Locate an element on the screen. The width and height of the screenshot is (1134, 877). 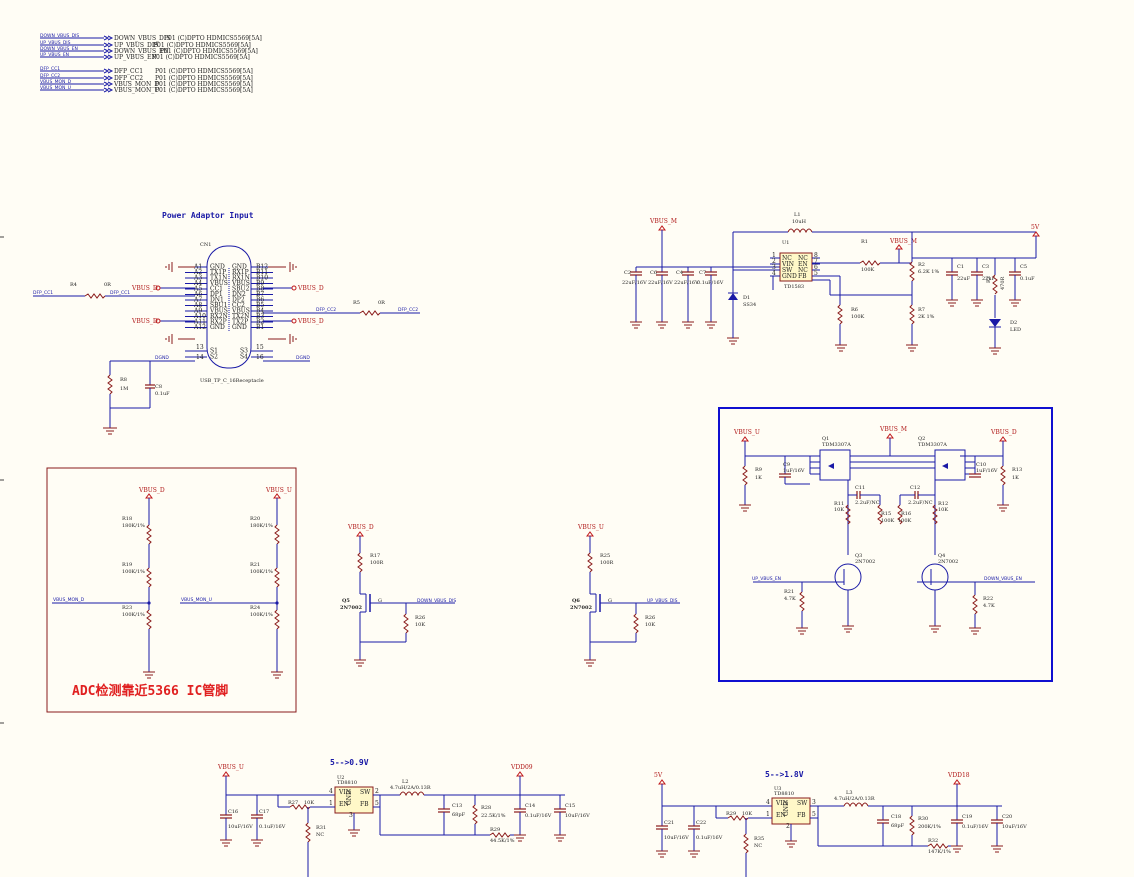
r1-ref: R1 is located at coordinates (864, 242).